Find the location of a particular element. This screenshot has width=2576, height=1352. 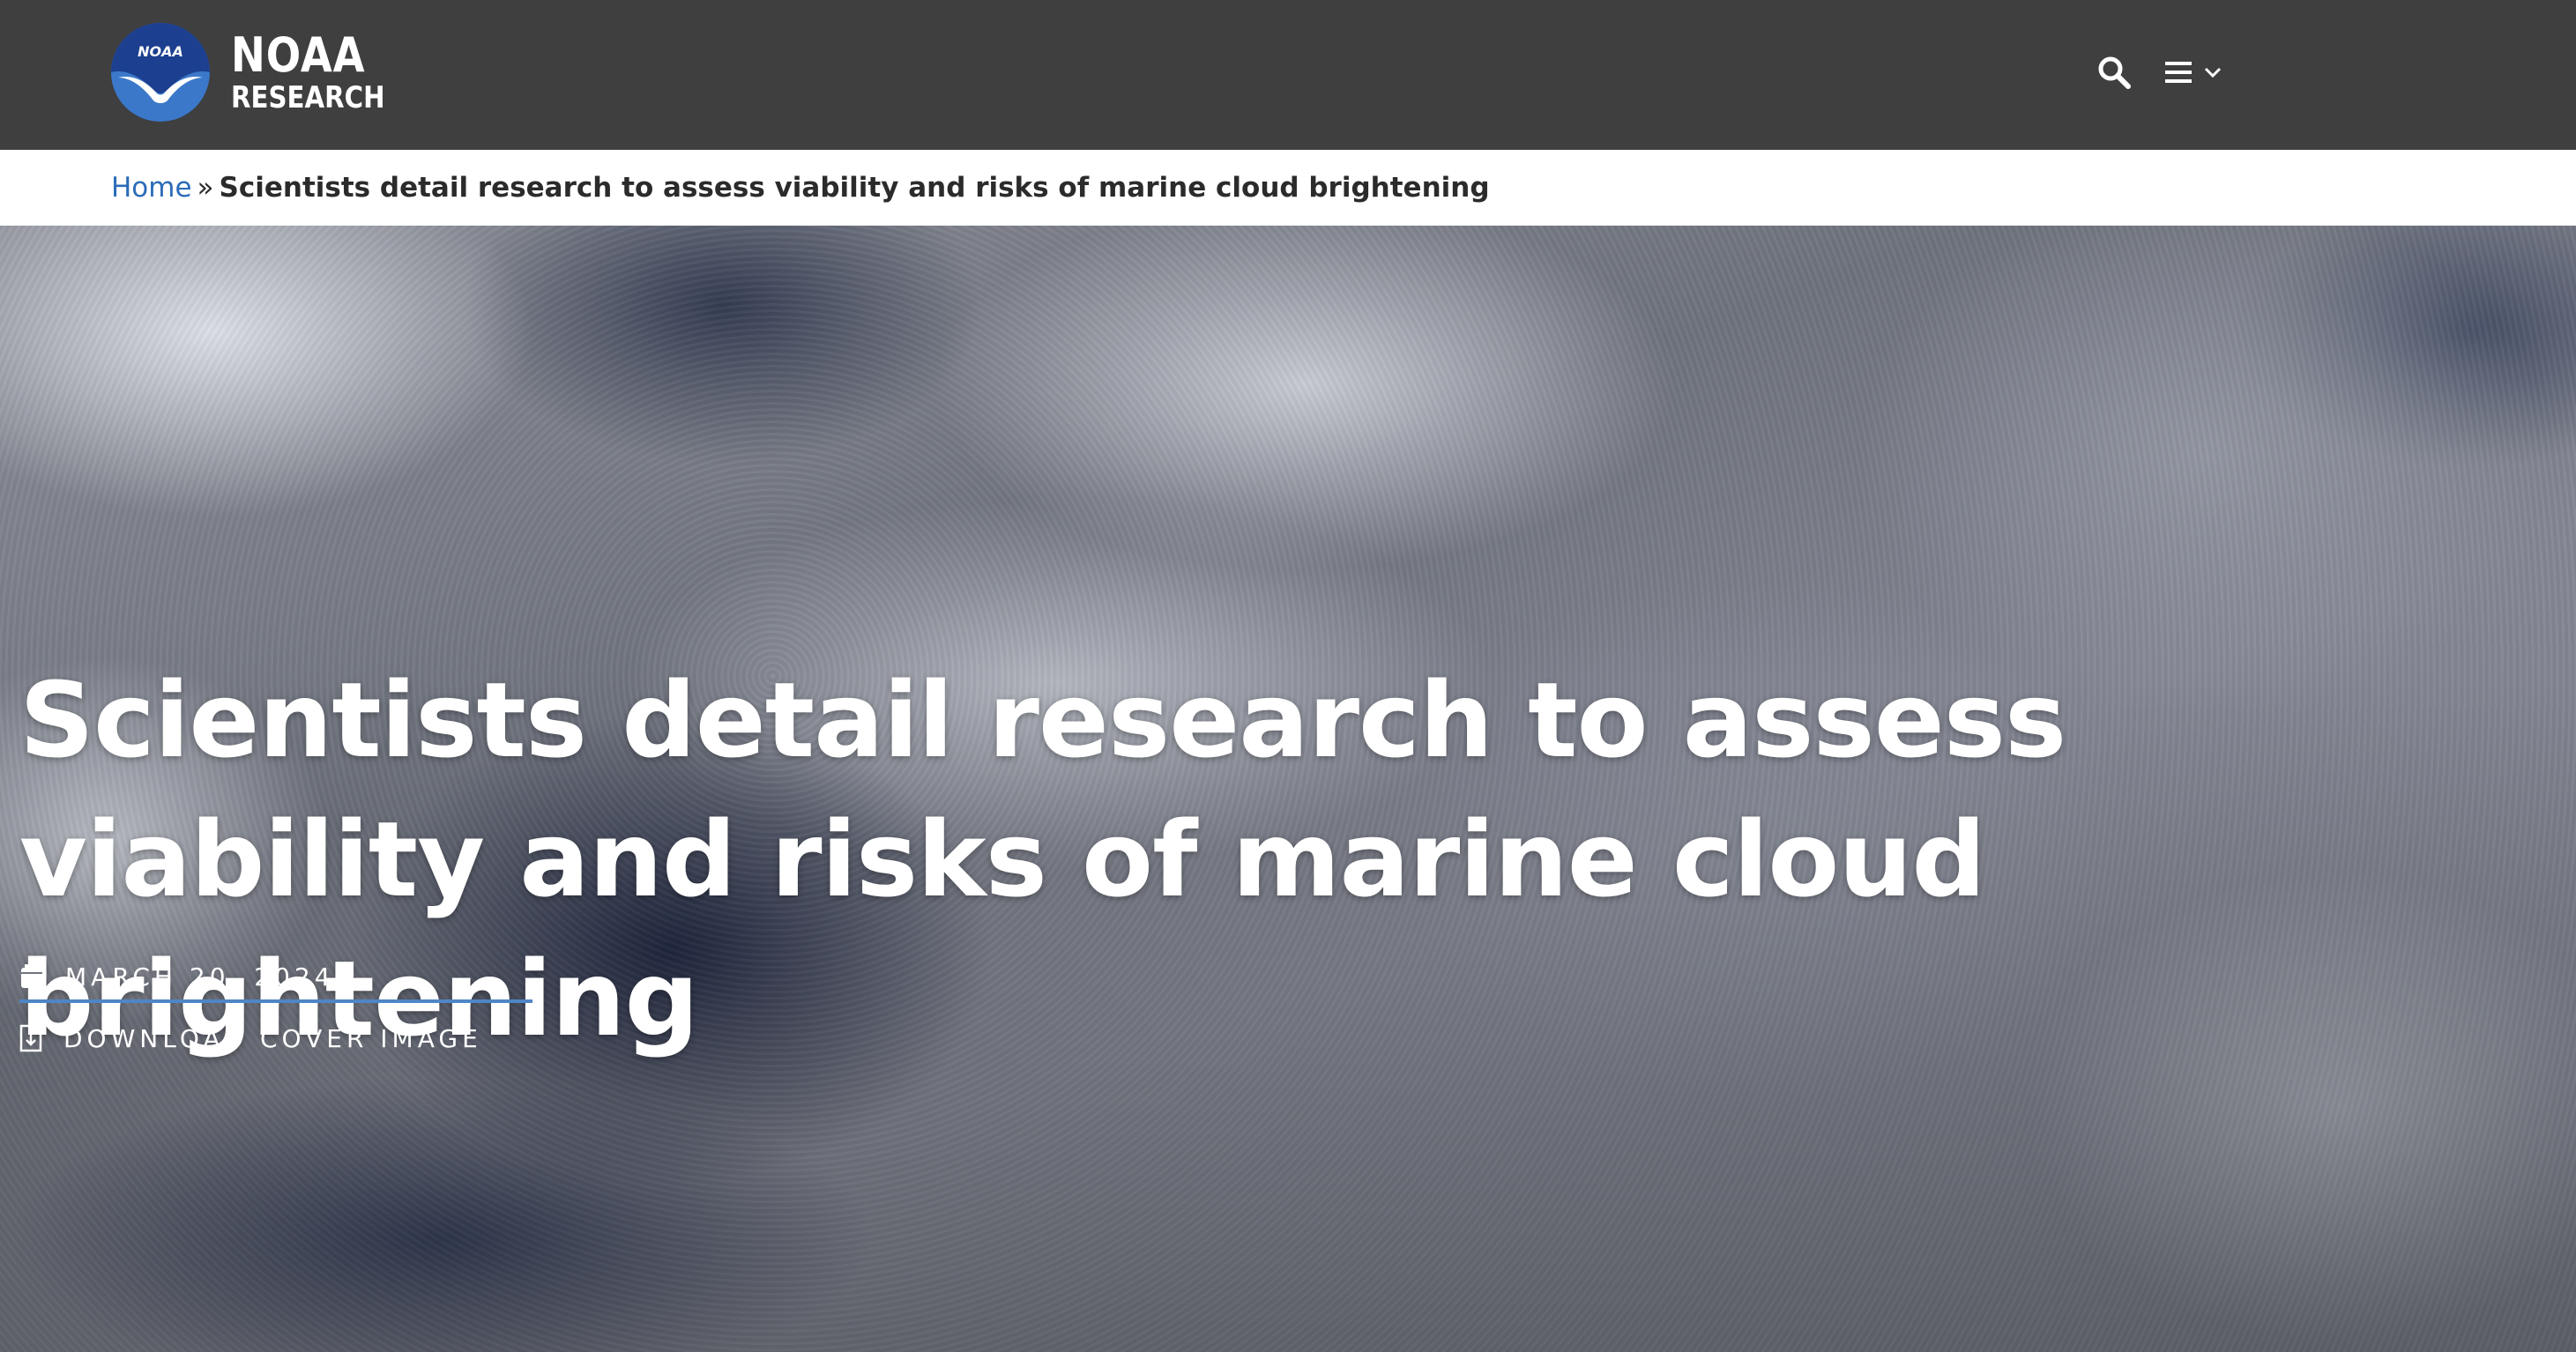

logo-line-research: RESEARCH is located at coordinates (308, 97).